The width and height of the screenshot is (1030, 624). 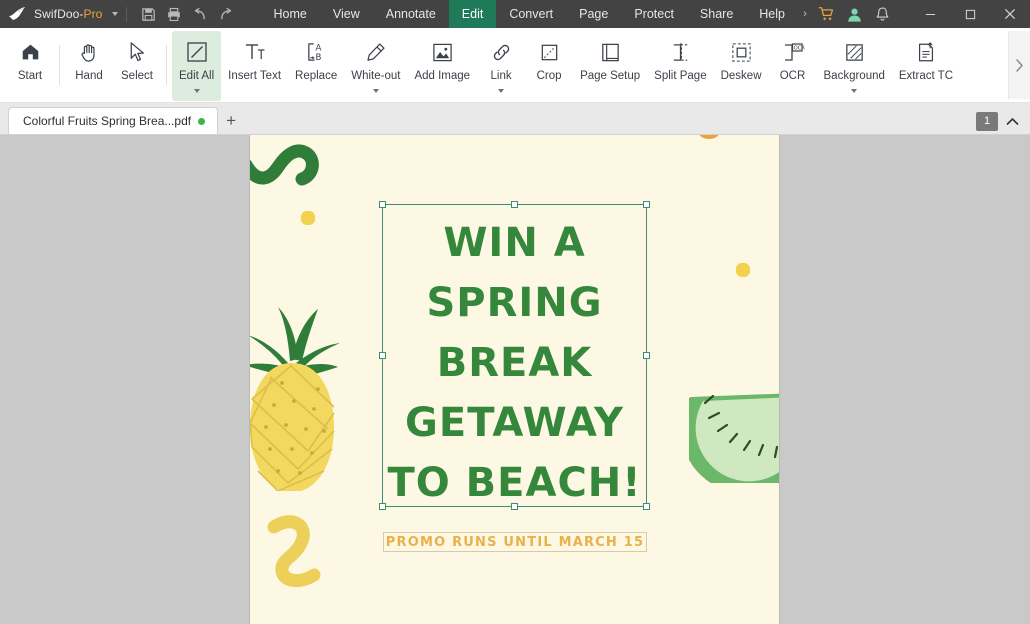 I want to click on extract-text-icon, so click(x=926, y=52).